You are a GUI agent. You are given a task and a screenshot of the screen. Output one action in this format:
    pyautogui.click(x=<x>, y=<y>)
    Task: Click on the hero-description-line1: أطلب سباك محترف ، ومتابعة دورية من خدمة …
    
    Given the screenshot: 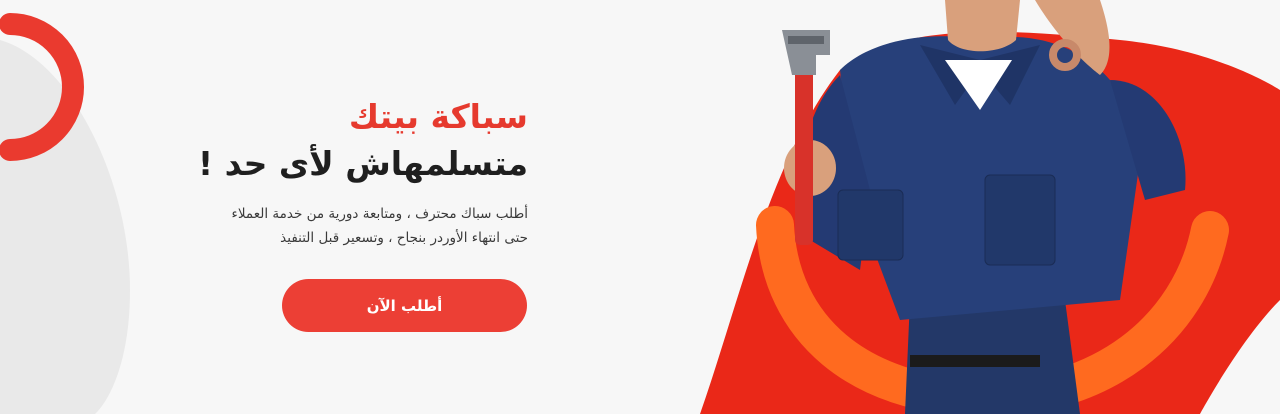 What is the action you would take?
    pyautogui.click(x=379, y=214)
    